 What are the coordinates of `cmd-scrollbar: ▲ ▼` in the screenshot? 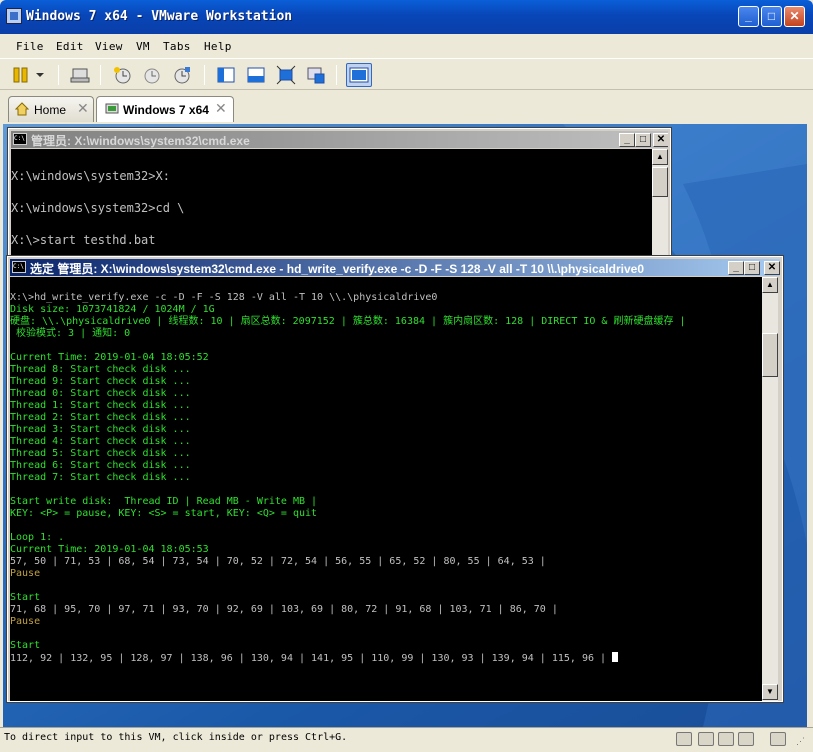 It's located at (770, 489).